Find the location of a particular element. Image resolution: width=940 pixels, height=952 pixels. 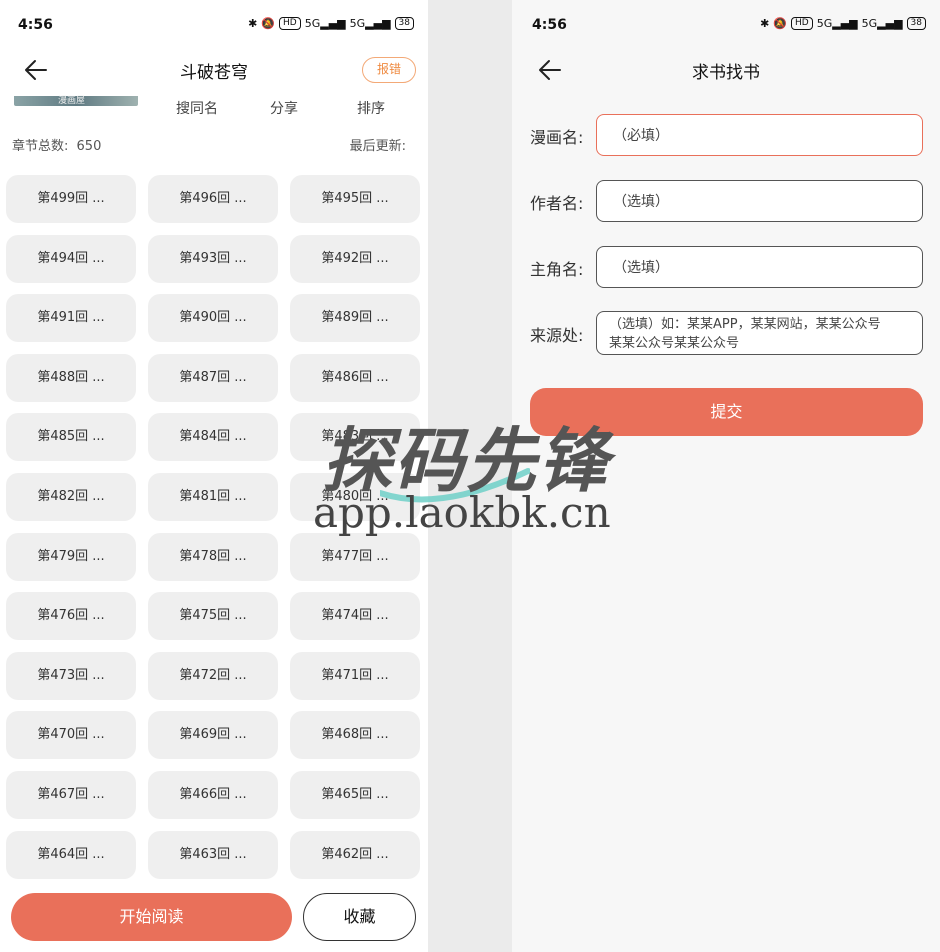

source-placeholder-line1: （选填）如：某某APP，某某网站，某某公众号 is located at coordinates (745, 324).